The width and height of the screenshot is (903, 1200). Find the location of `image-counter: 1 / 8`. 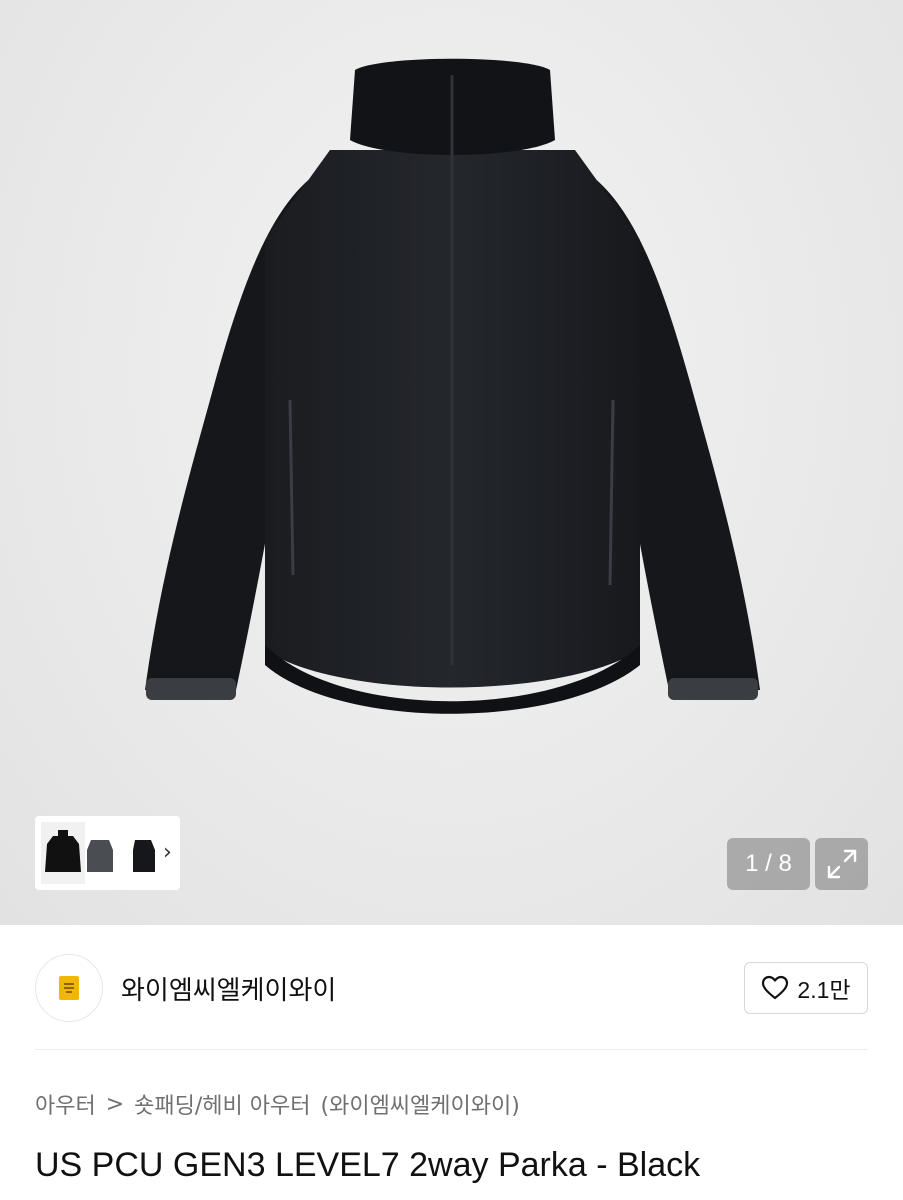

image-counter: 1 / 8 is located at coordinates (768, 864).